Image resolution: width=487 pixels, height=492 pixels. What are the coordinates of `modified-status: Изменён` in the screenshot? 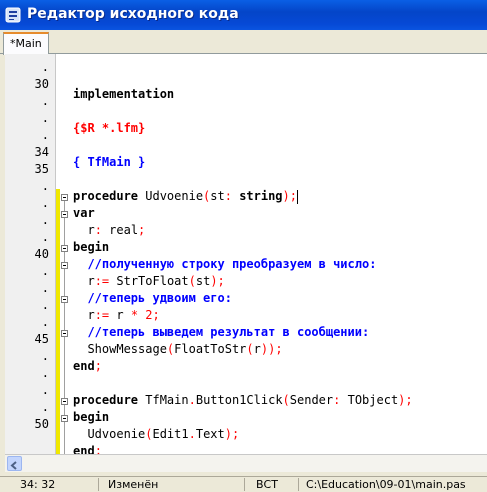 It's located at (133, 484).